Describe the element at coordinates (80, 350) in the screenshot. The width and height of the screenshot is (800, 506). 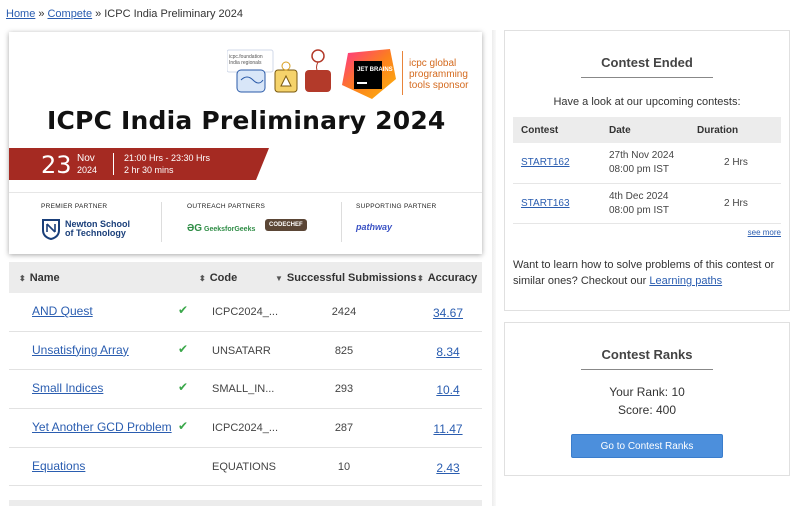
I see `problem-name-link: Unsatisfying Array` at that location.